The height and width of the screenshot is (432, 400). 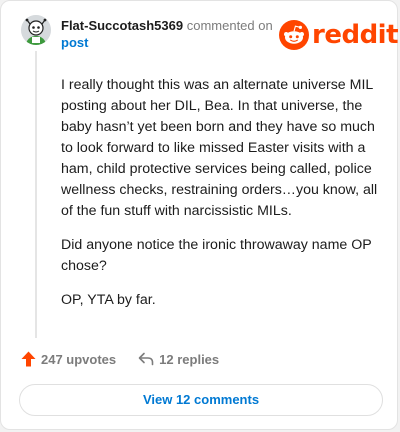 I want to click on upvote-count: 247 upvotes, so click(x=79, y=359).